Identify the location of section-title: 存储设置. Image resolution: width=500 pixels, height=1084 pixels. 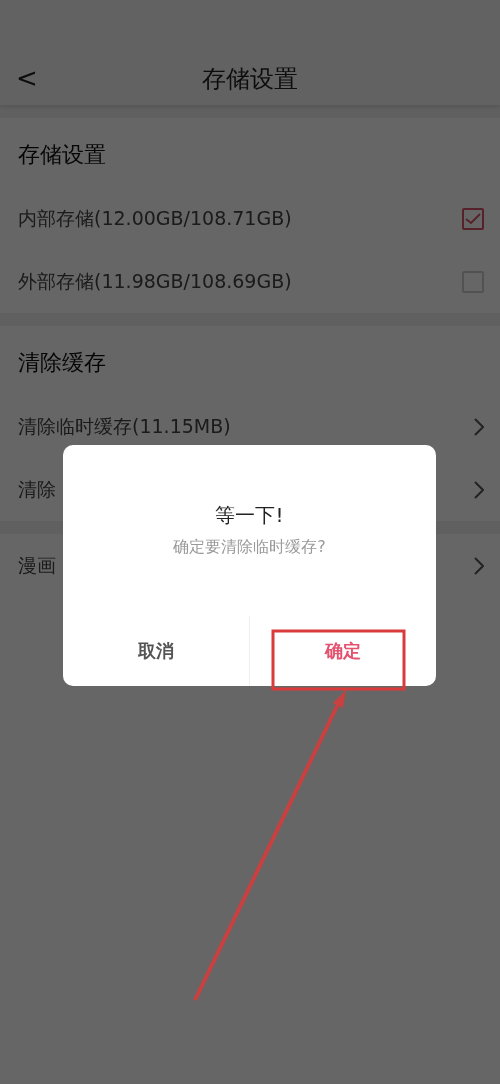
(62, 155).